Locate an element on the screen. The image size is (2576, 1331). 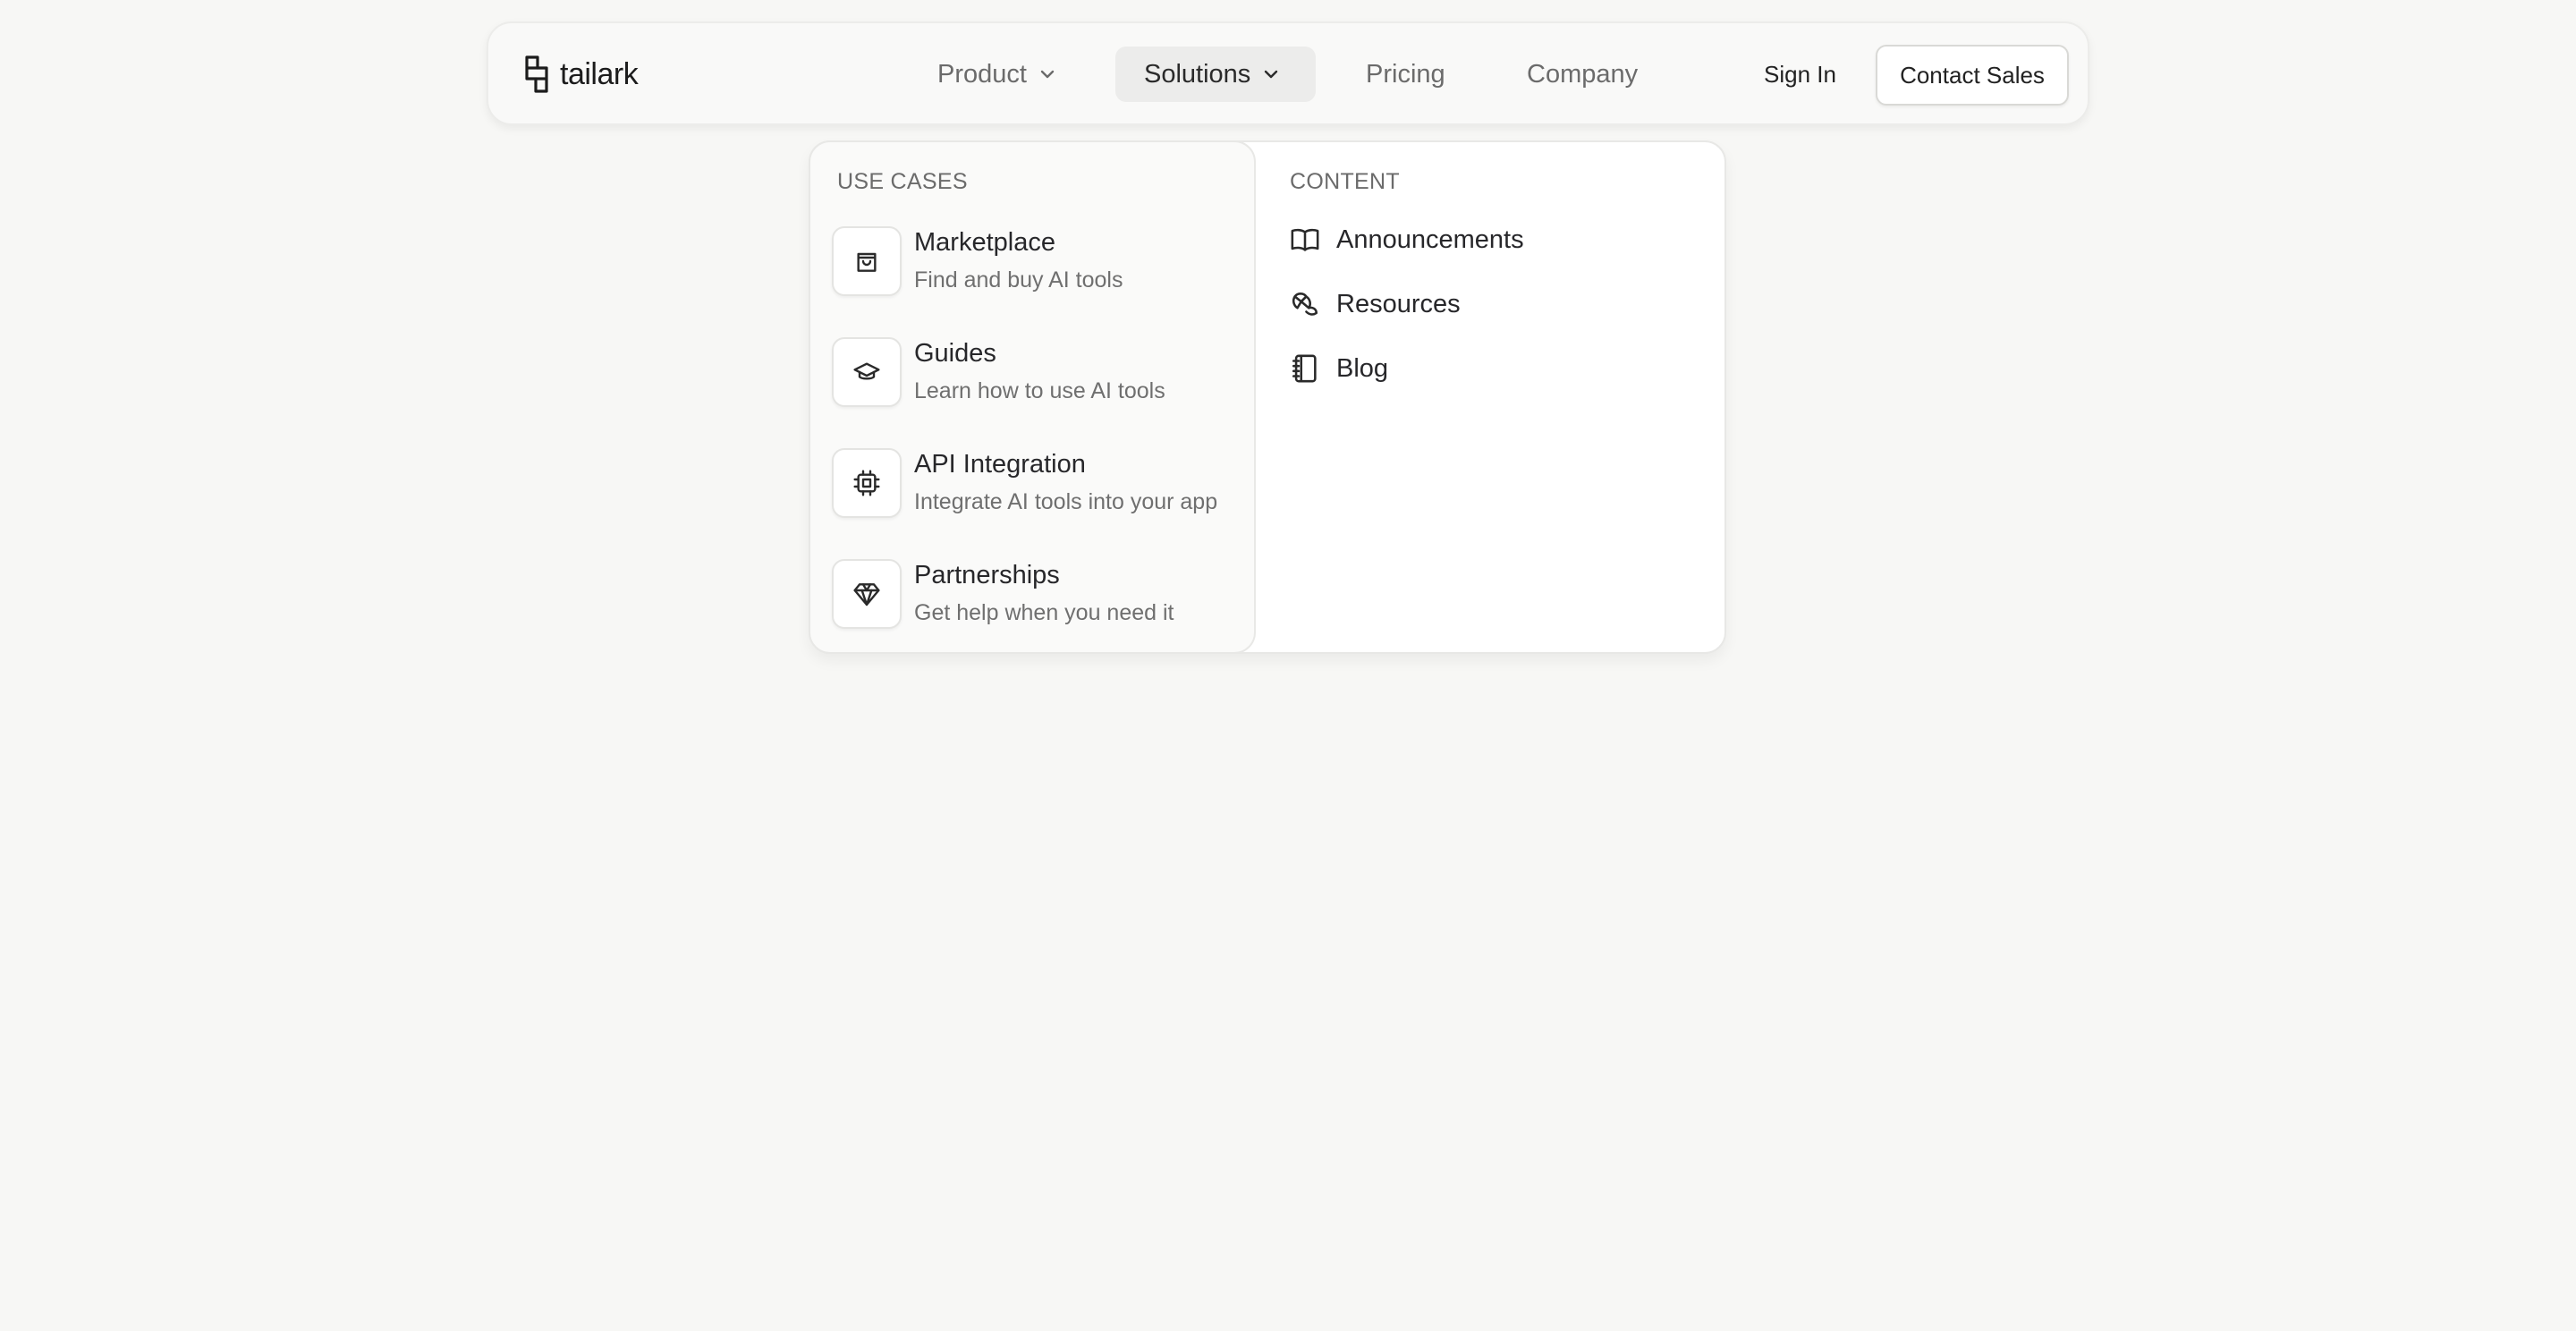
content-item-blog: Blog is located at coordinates (1339, 369).